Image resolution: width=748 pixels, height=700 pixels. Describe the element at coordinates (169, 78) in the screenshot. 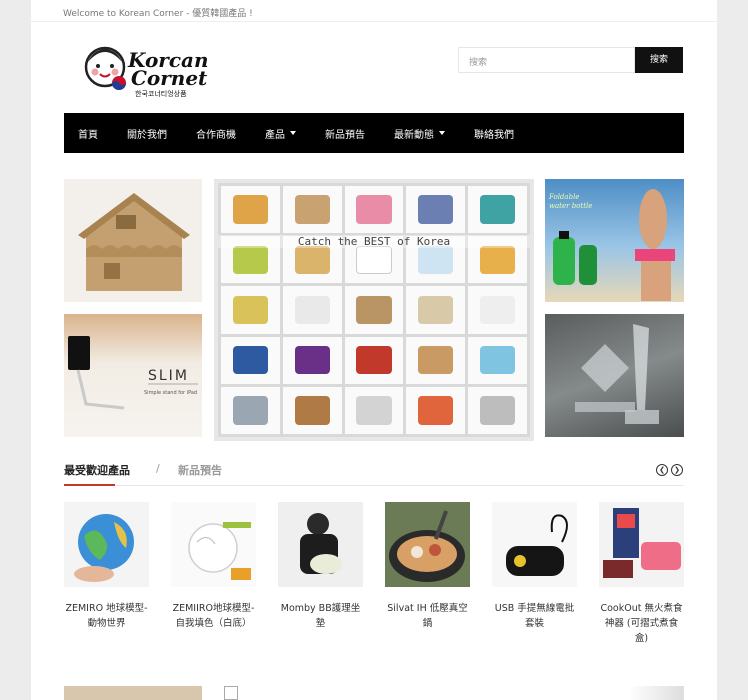

I see `logo-line2: Cornet` at that location.